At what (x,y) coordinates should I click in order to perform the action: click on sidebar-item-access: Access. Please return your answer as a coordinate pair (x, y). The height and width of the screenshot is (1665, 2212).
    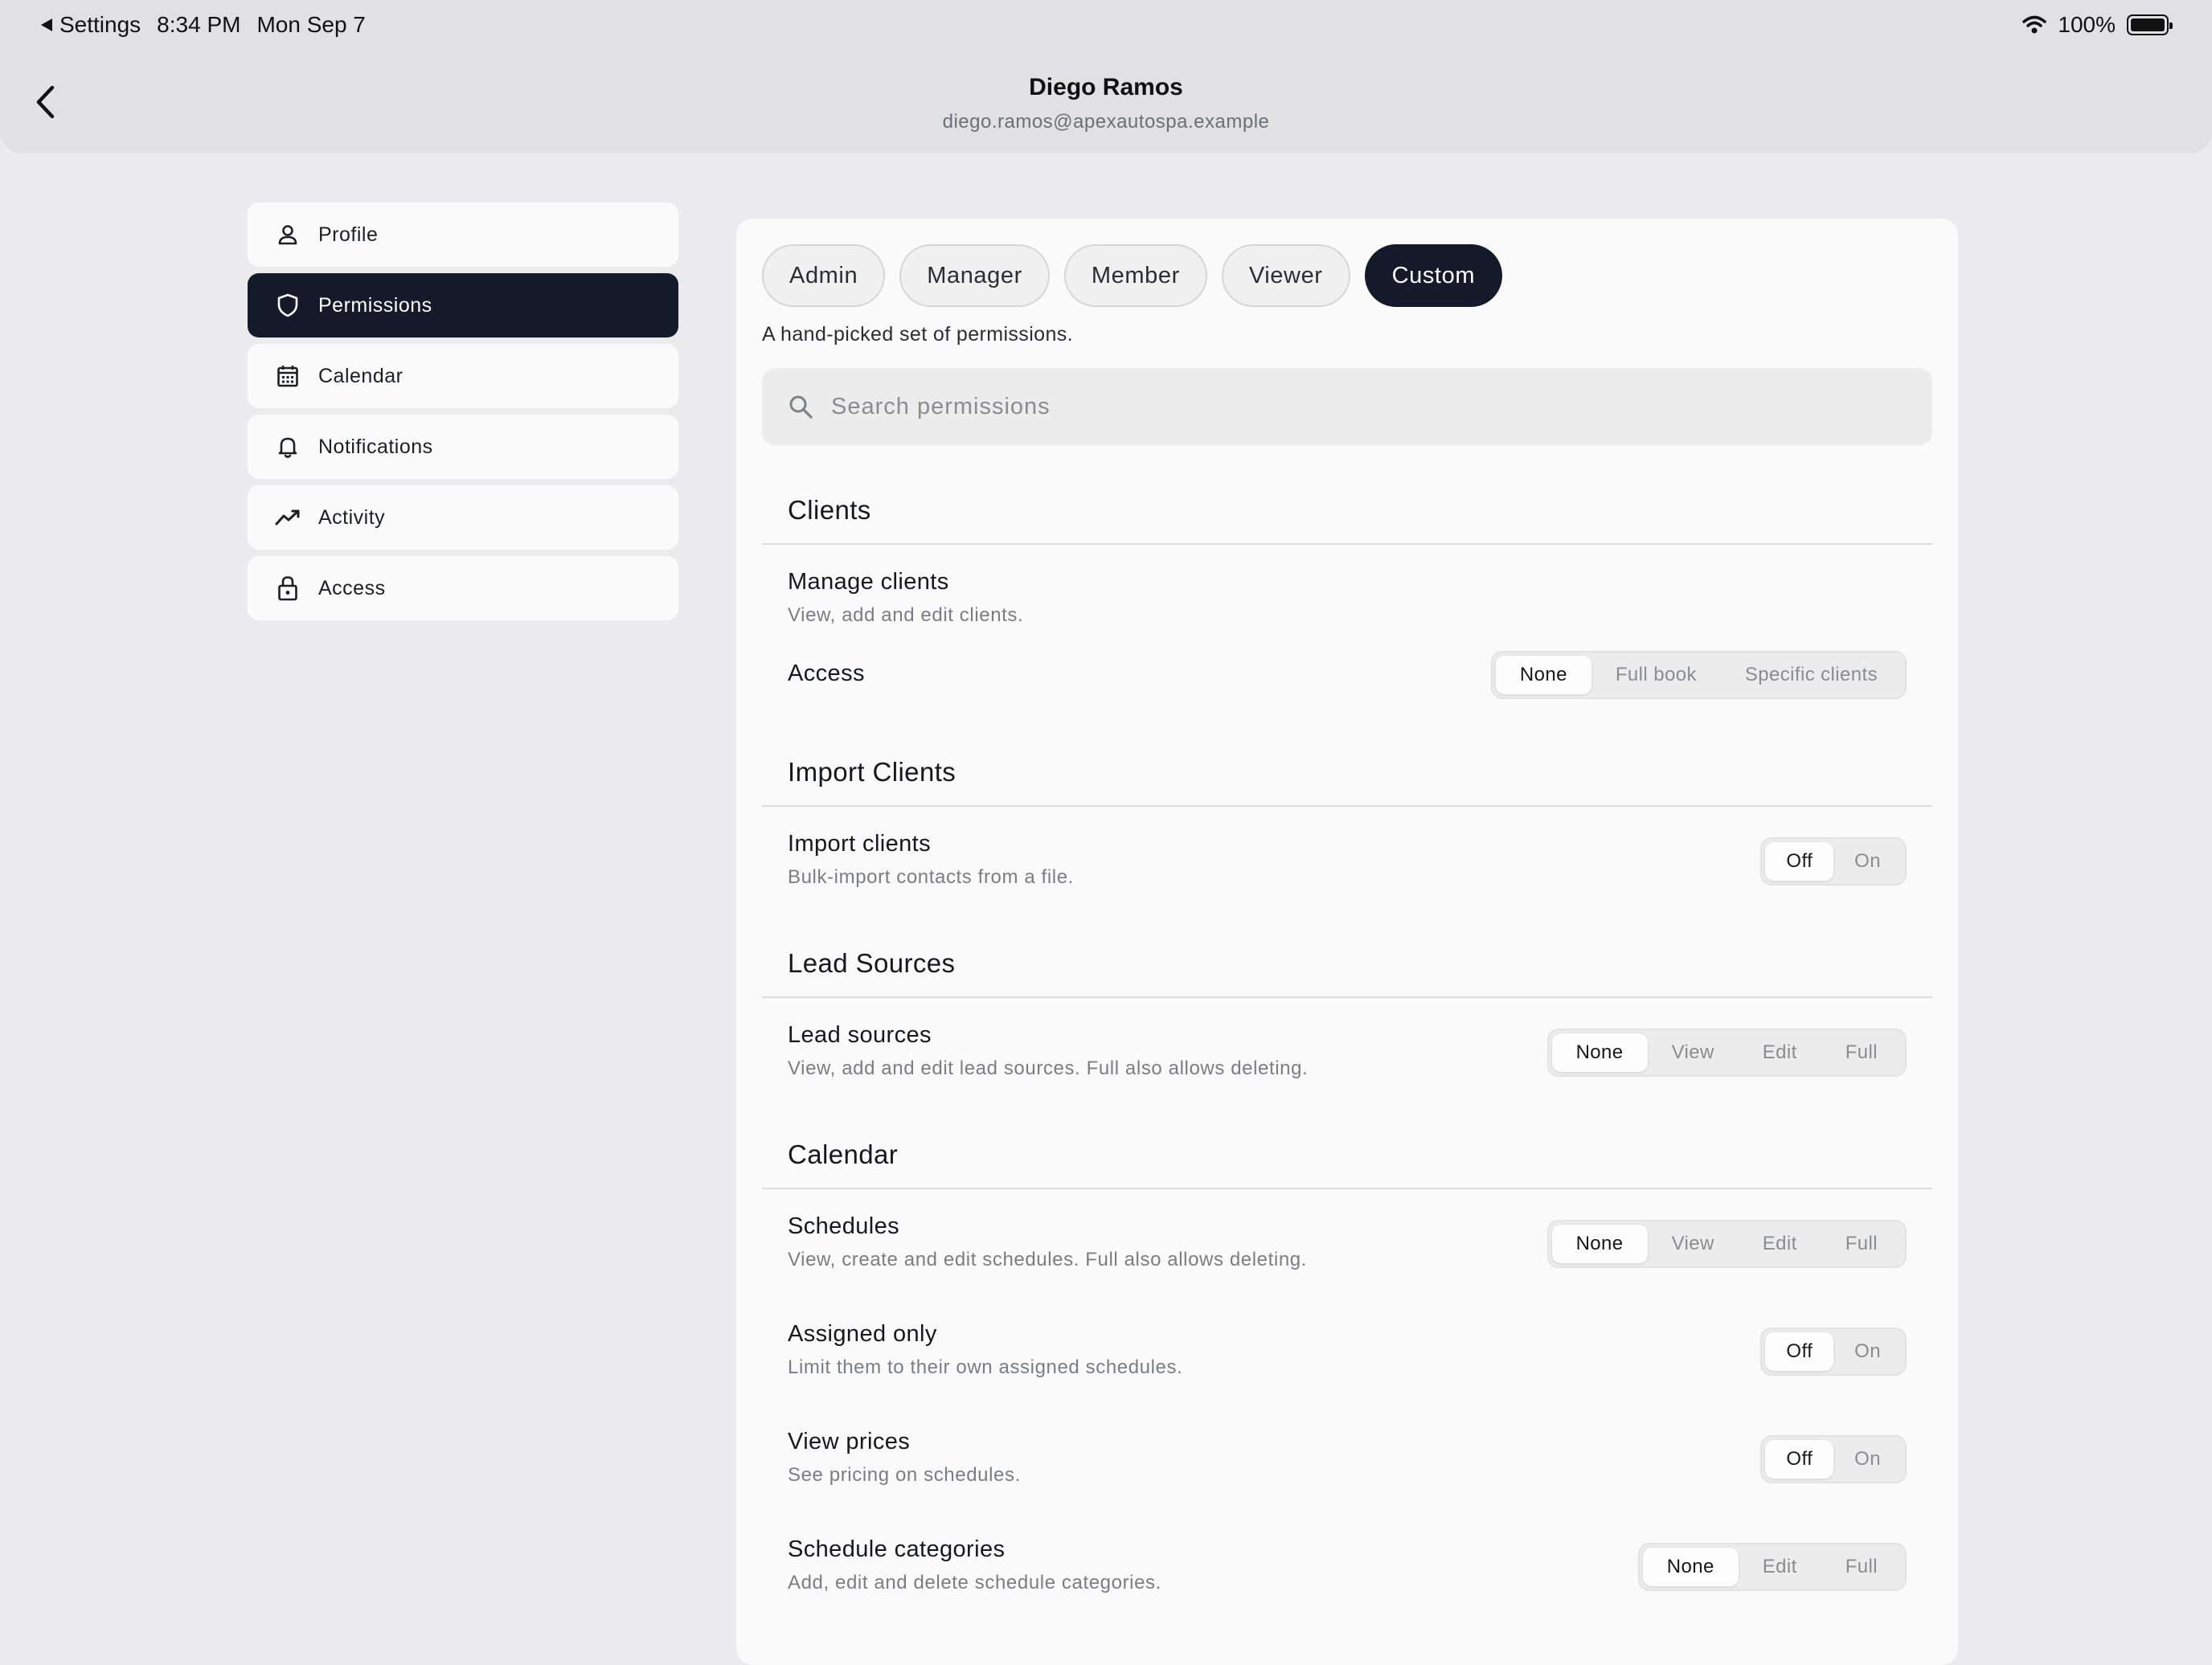
    Looking at the image, I should click on (463, 588).